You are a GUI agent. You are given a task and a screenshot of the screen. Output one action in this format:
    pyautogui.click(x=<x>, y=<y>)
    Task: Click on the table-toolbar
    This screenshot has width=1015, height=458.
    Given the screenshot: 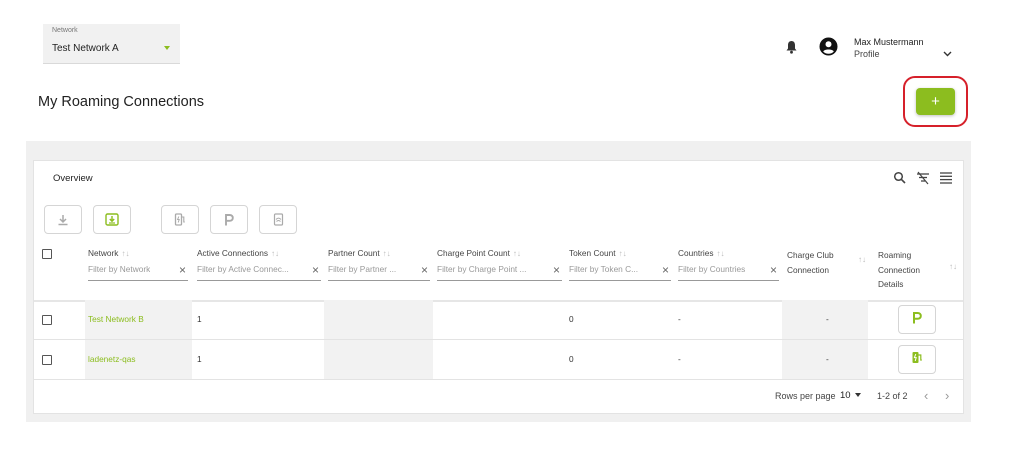 What is the action you would take?
    pyautogui.click(x=923, y=178)
    